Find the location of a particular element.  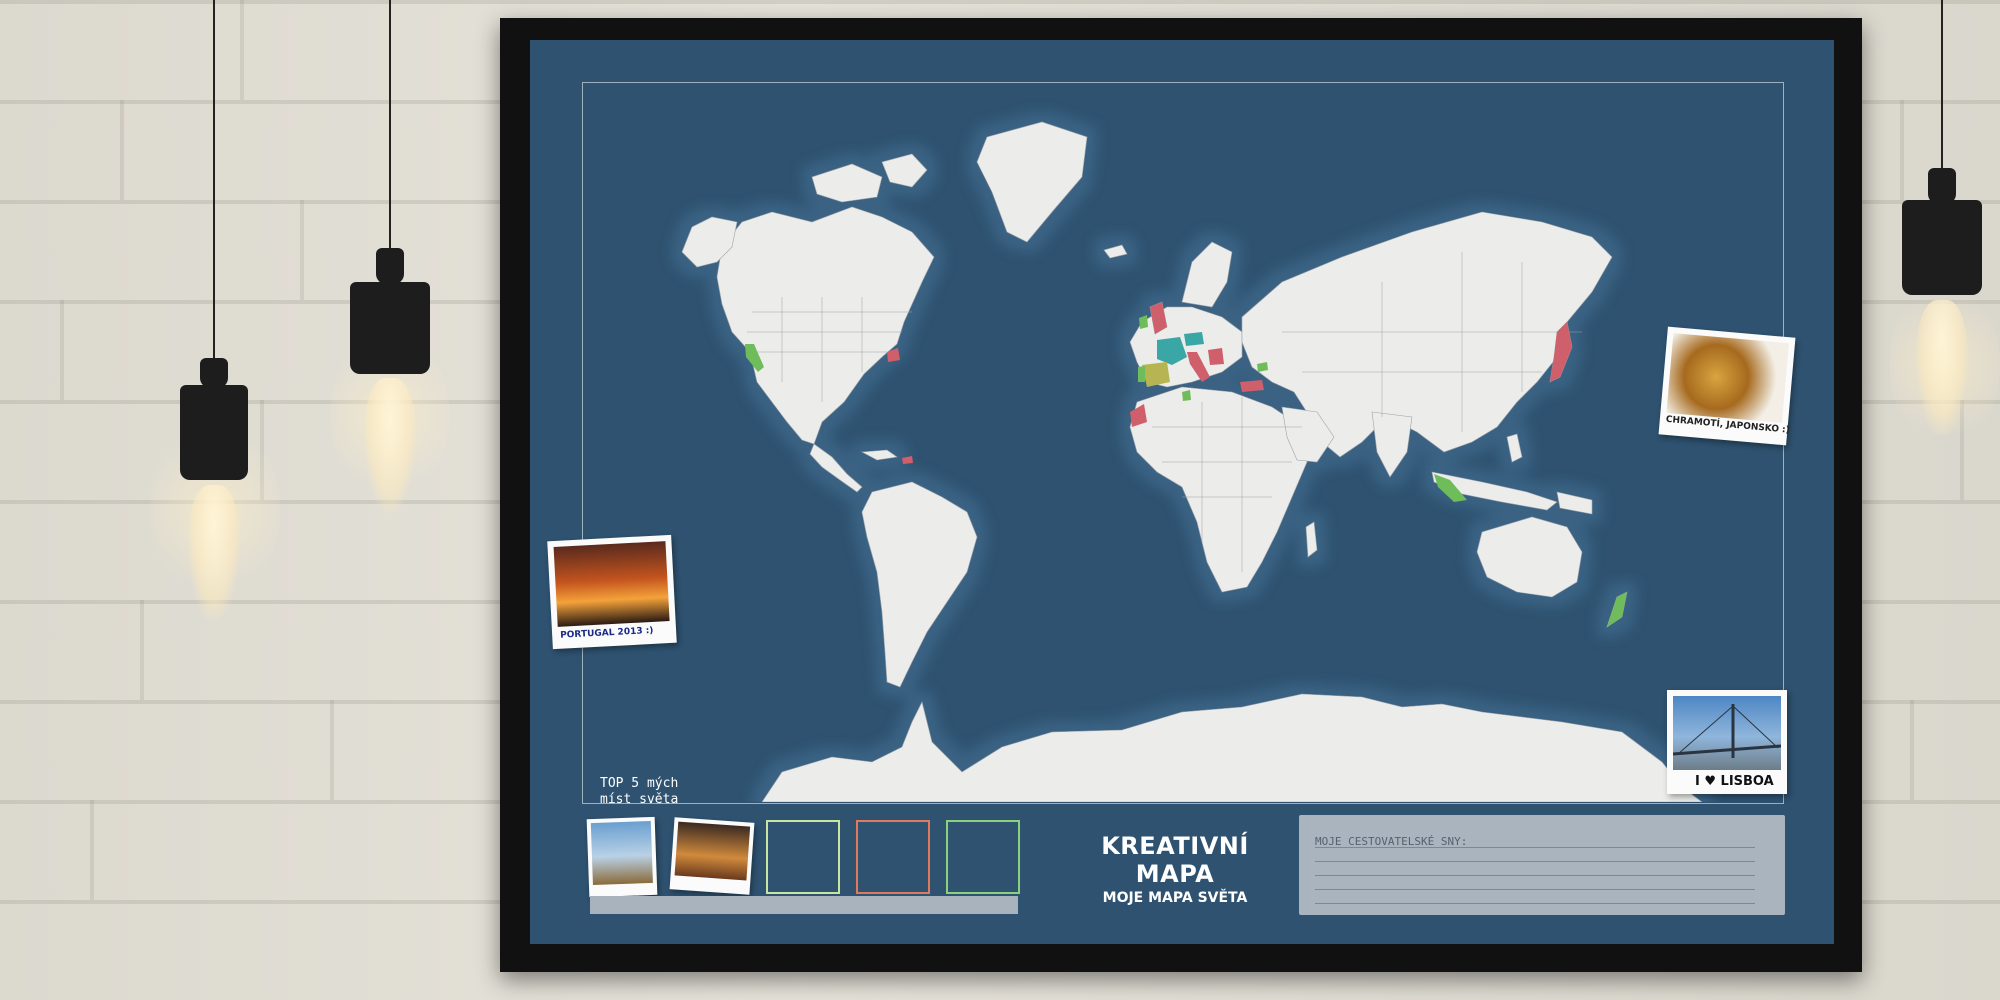

polaroid-bridge: I ♥ LISBOA is located at coordinates (1727, 742).